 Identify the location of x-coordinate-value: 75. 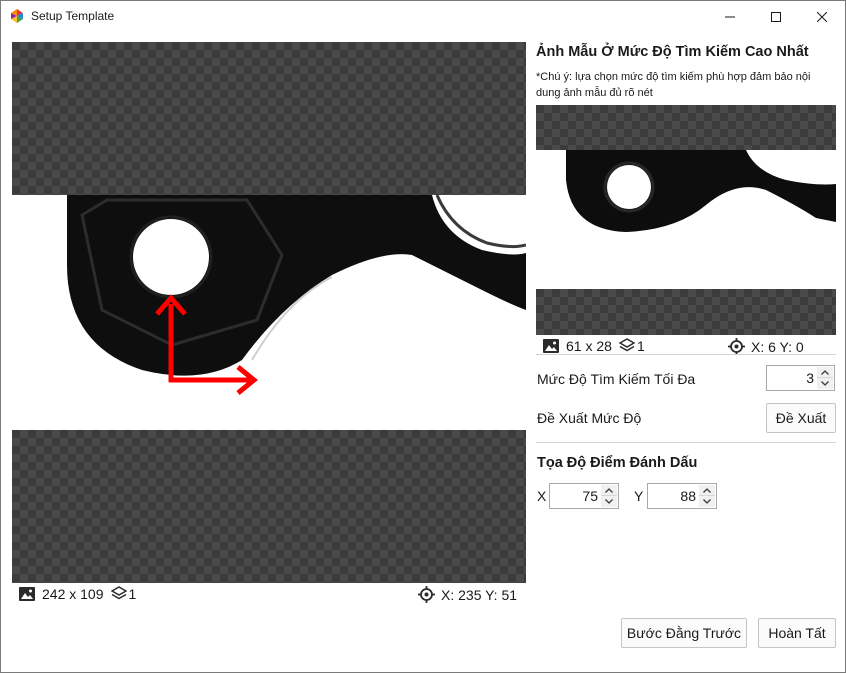
(590, 496).